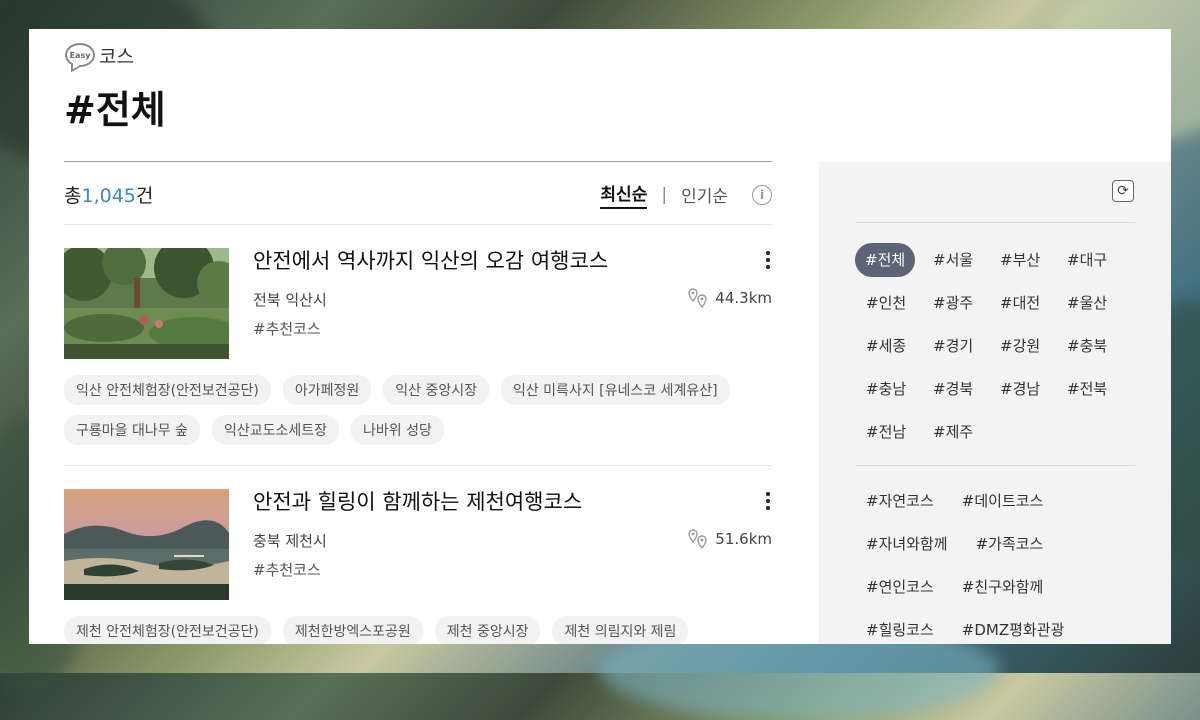 Image resolution: width=1200 pixels, height=720 pixels. Describe the element at coordinates (1022, 260) in the screenshot. I see `region-tag: #부산` at that location.